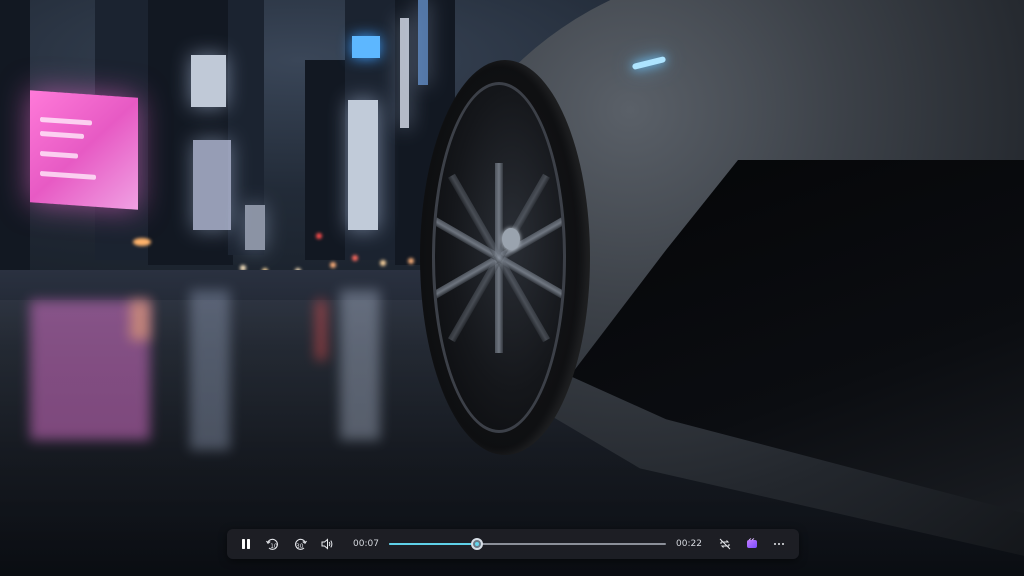  I want to click on play-pause-button, so click(246, 544).